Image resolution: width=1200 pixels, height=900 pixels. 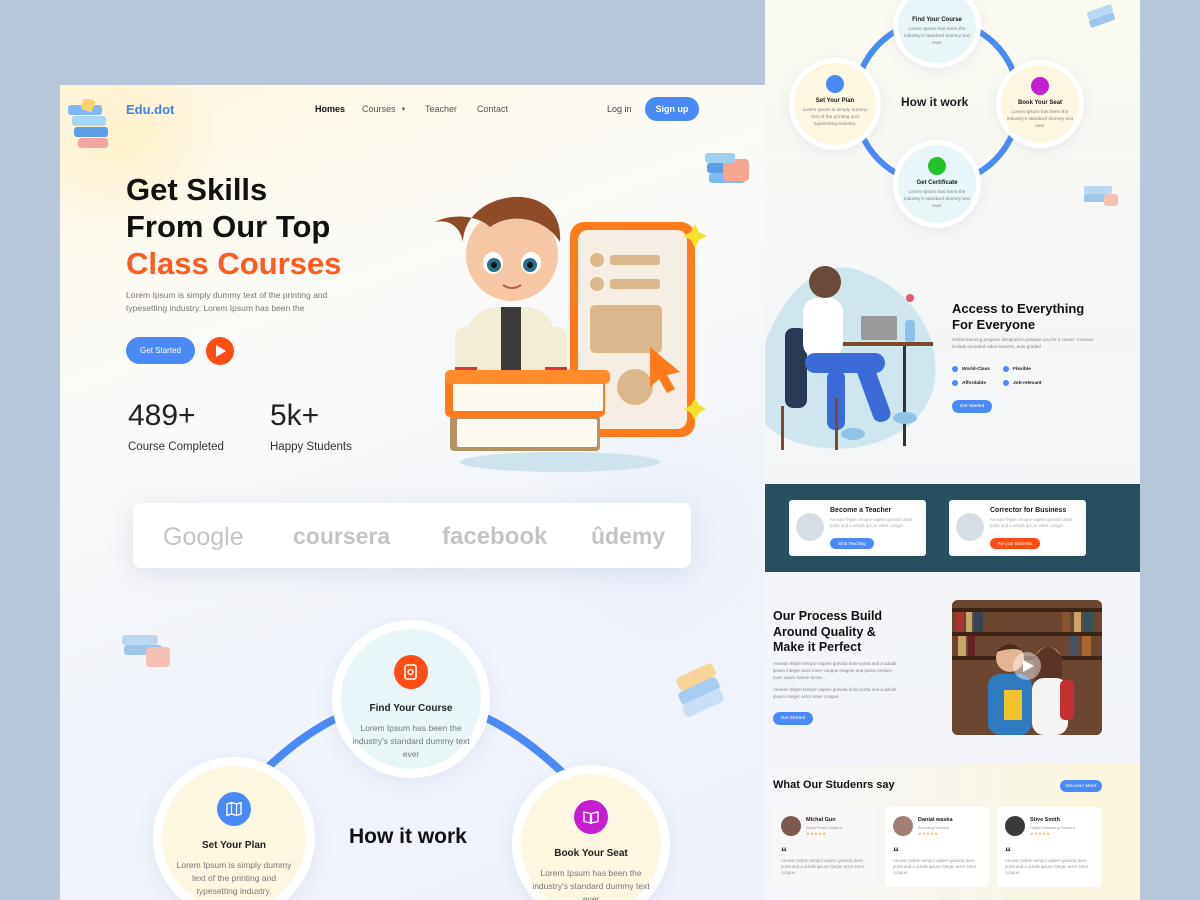 I want to click on brand-logo: Edu.dot, so click(x=150, y=109).